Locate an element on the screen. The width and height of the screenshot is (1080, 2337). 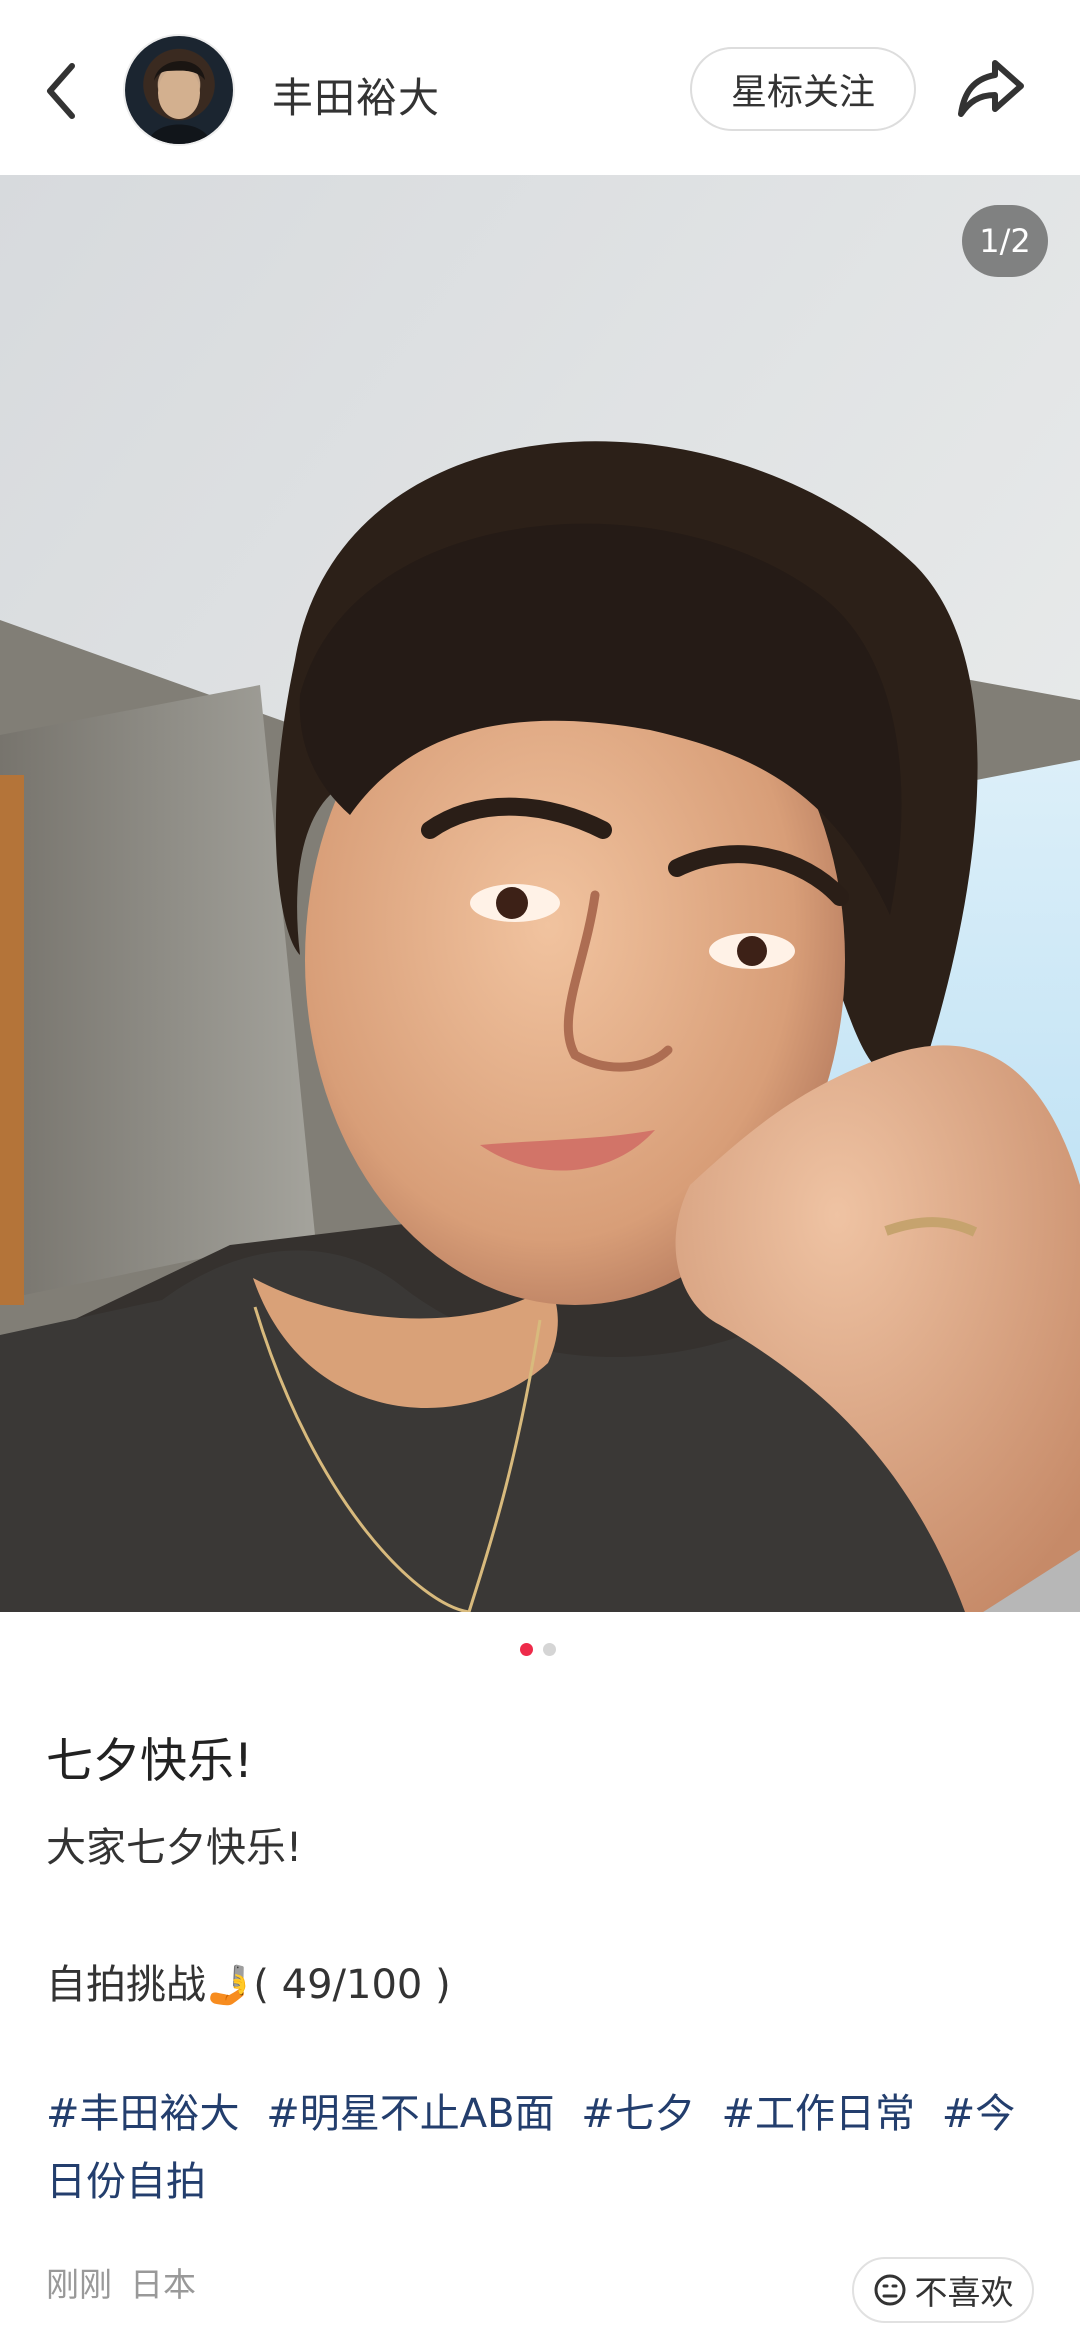
star-follow-button: 星标关注 is located at coordinates (803, 89).